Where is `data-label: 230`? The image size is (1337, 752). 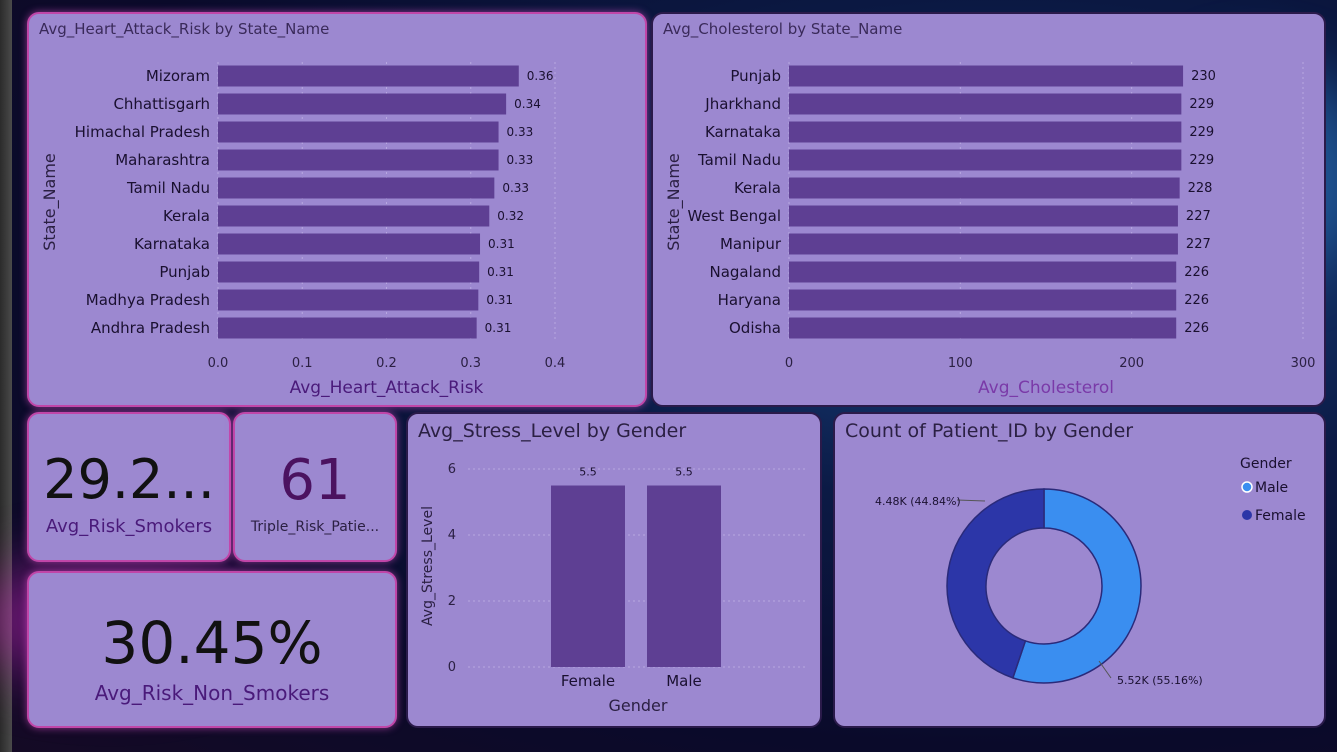 data-label: 230 is located at coordinates (1203, 76).